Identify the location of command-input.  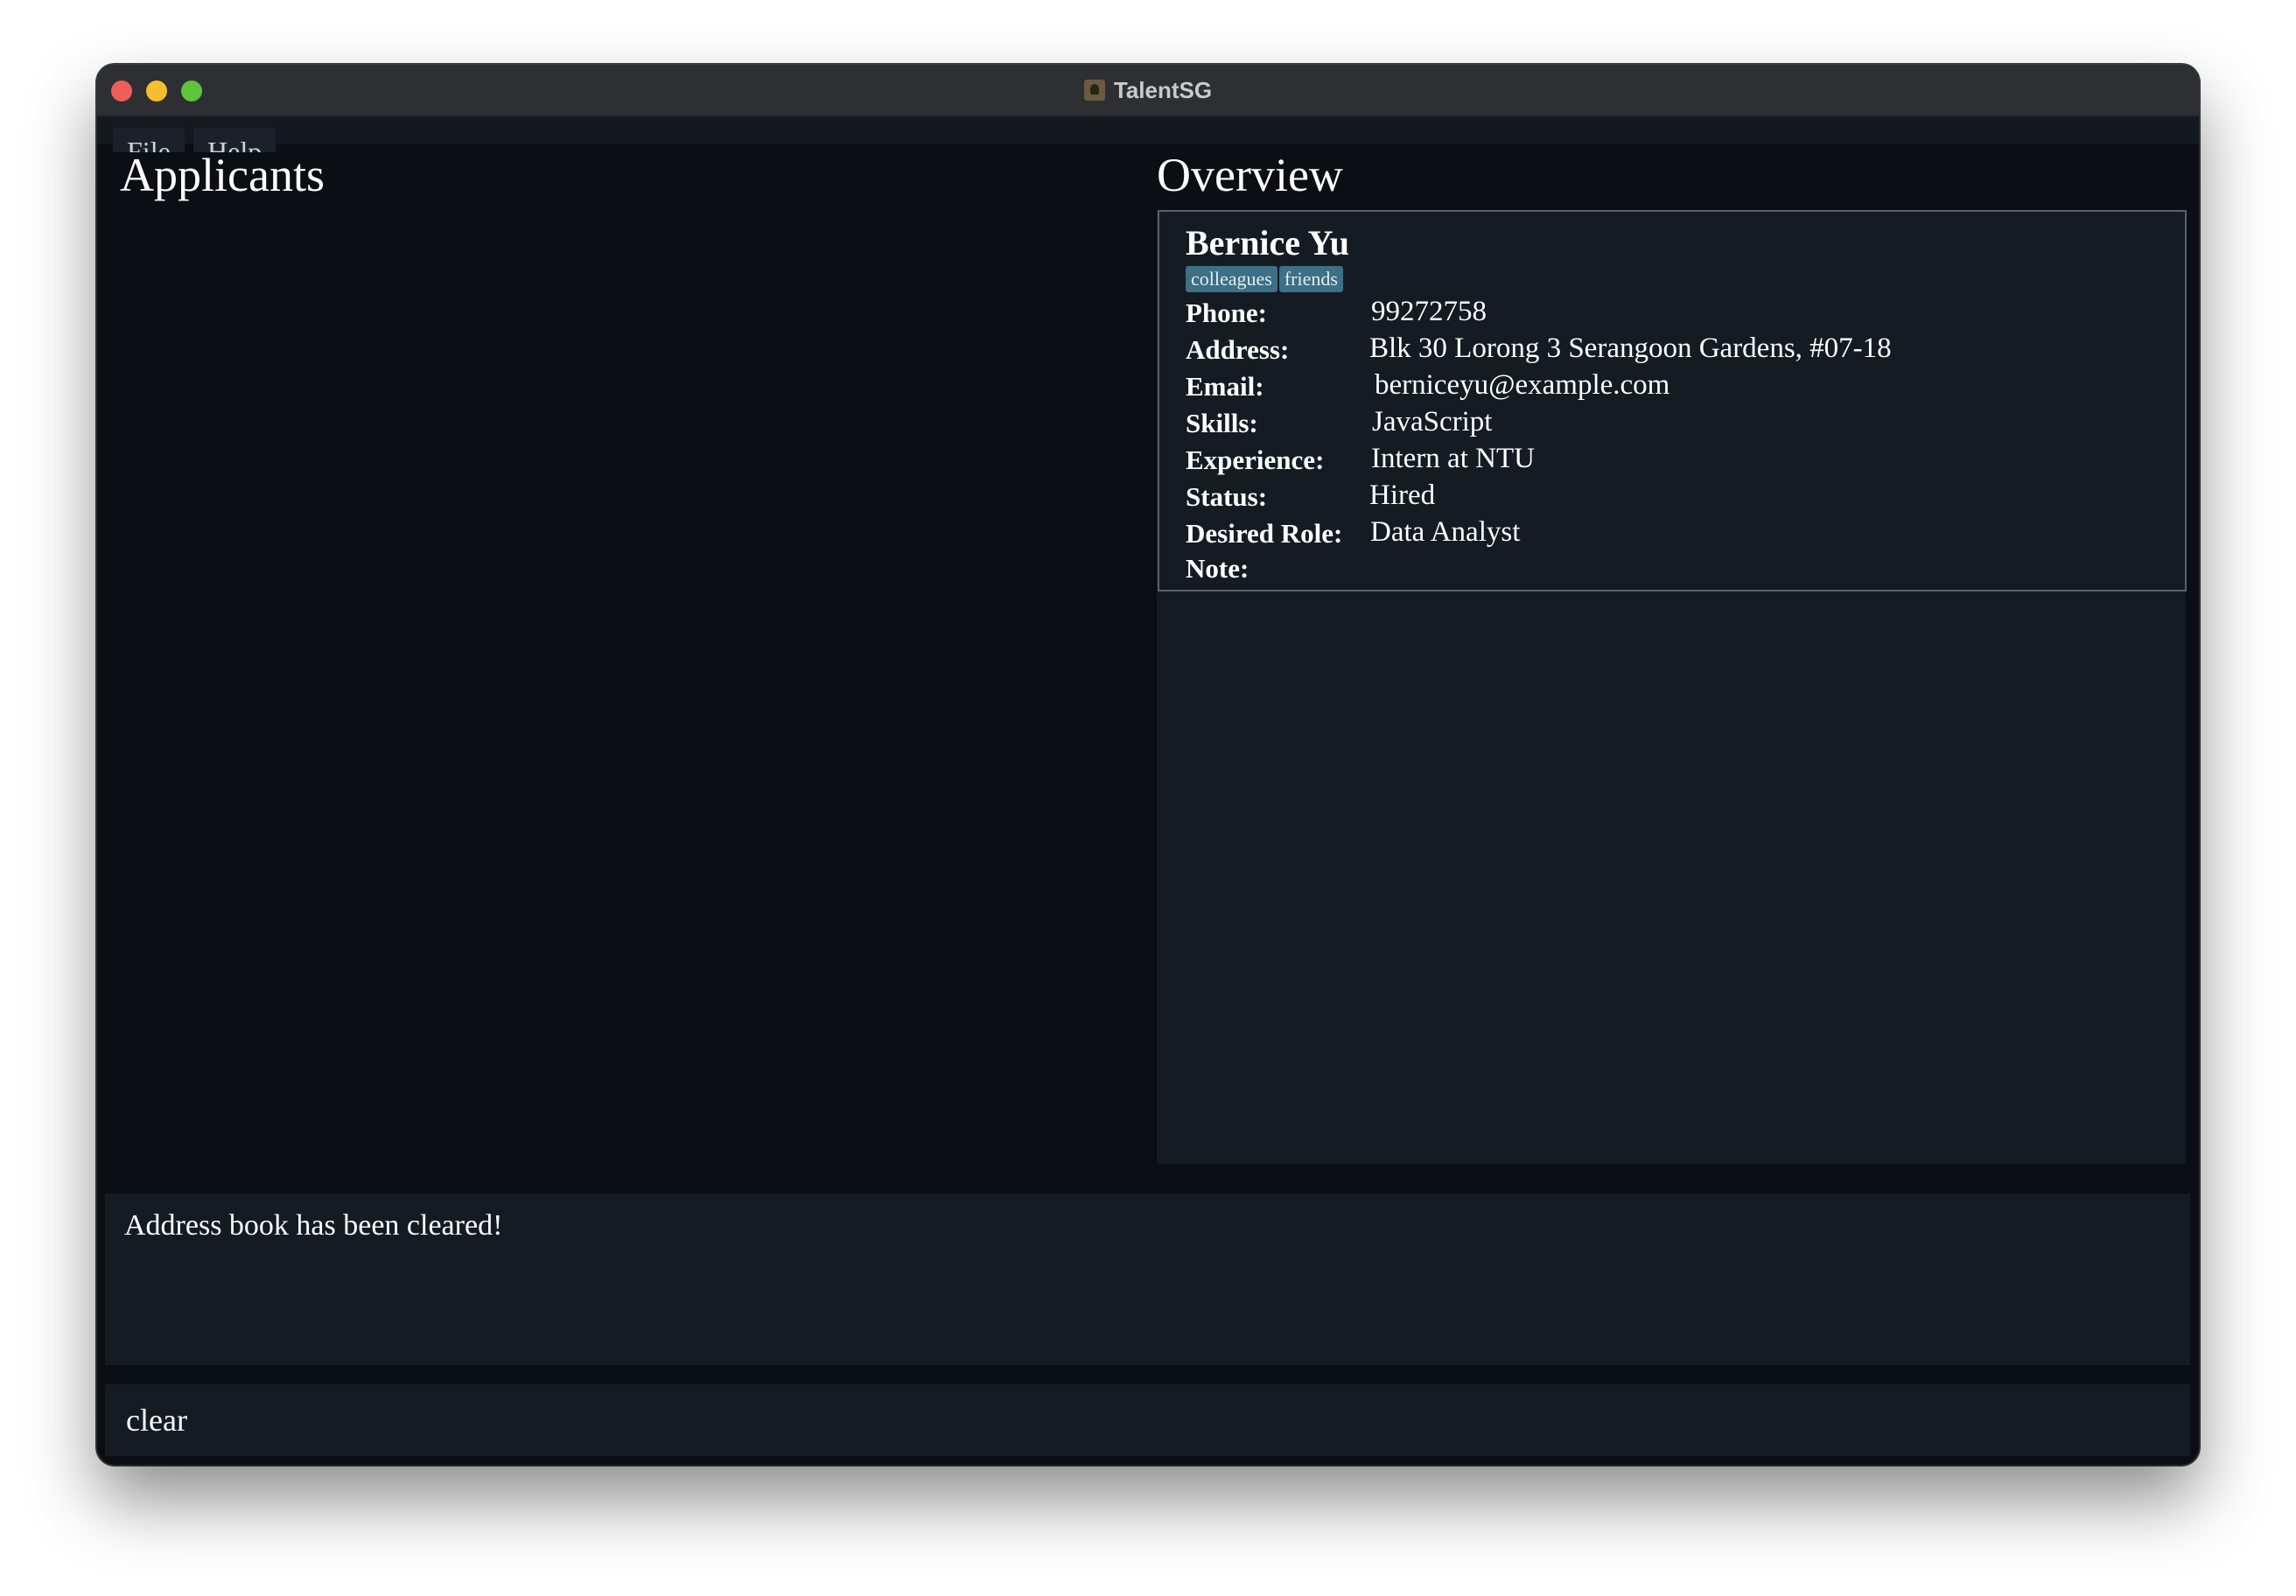
(1147, 1420).